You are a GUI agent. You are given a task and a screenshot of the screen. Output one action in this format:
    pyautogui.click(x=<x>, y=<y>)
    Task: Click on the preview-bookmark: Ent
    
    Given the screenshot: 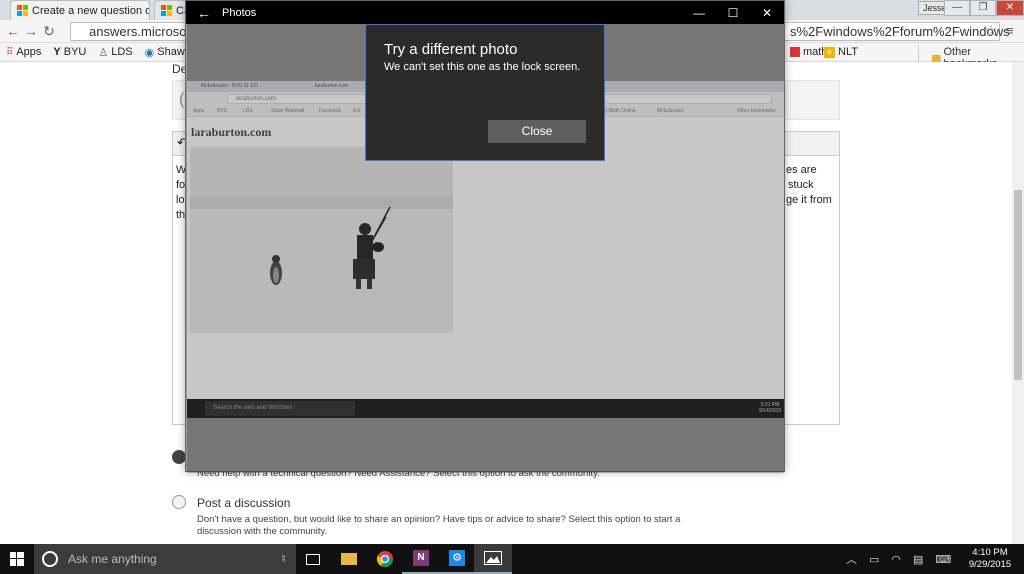 What is the action you would take?
    pyautogui.click(x=357, y=111)
    